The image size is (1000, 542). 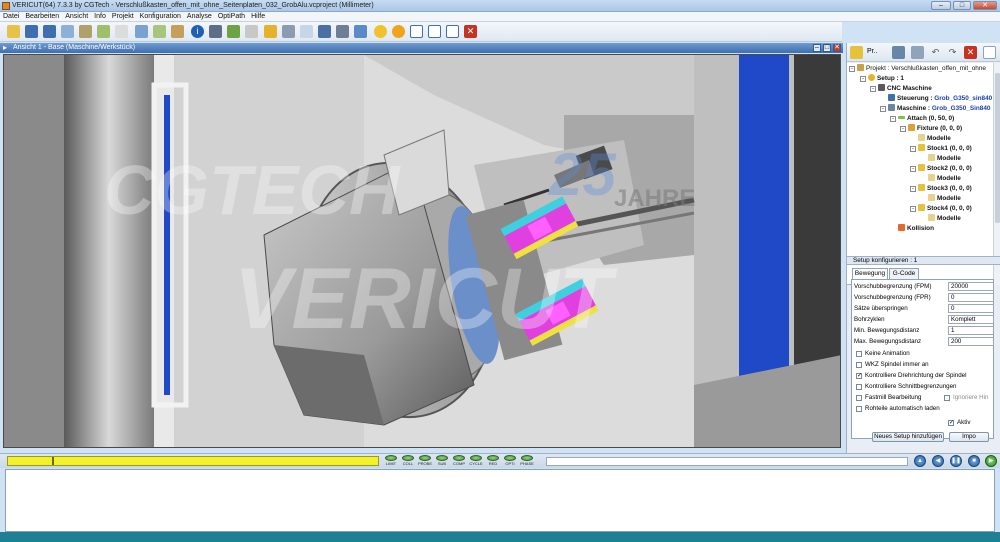 I want to click on tree-node-stock: Stock2 (0, 0, 0), so click(x=945, y=169).